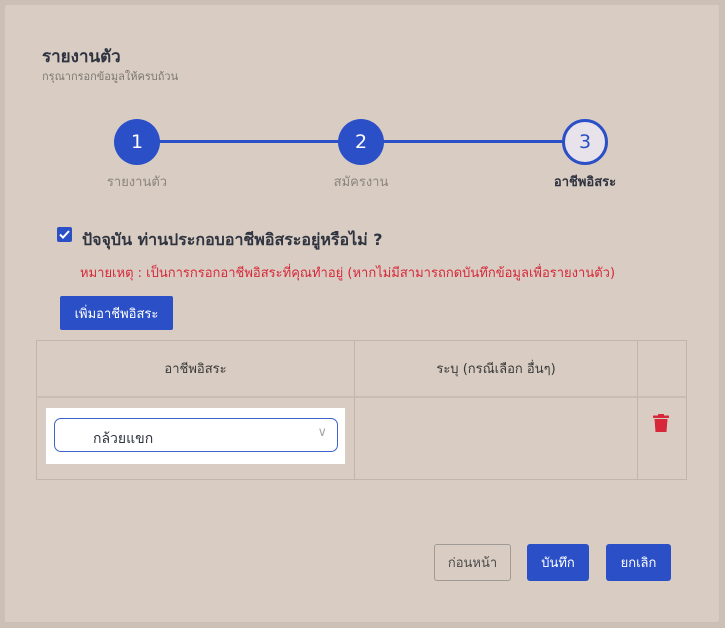  What do you see at coordinates (558, 562) in the screenshot?
I see `save-button: บันทึก` at bounding box center [558, 562].